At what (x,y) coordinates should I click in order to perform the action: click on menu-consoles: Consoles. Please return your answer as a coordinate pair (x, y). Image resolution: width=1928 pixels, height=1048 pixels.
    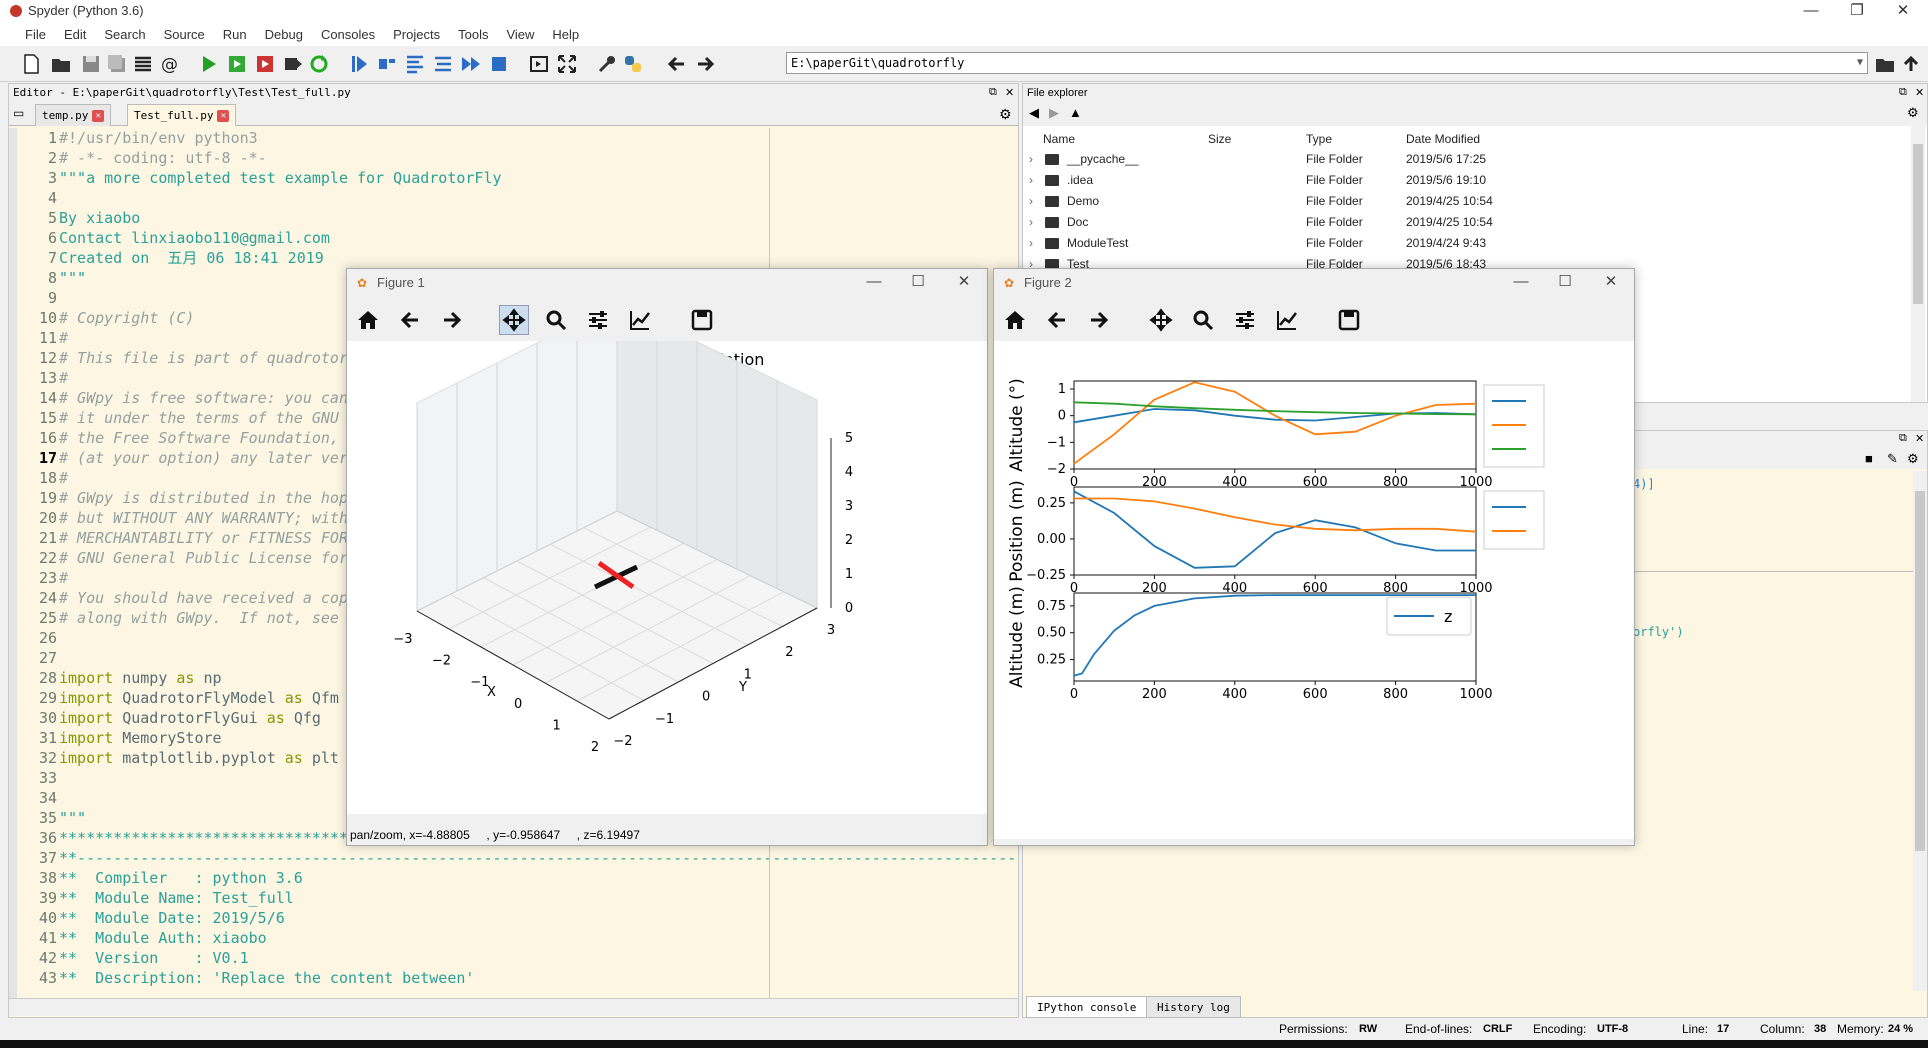
    Looking at the image, I should click on (348, 35).